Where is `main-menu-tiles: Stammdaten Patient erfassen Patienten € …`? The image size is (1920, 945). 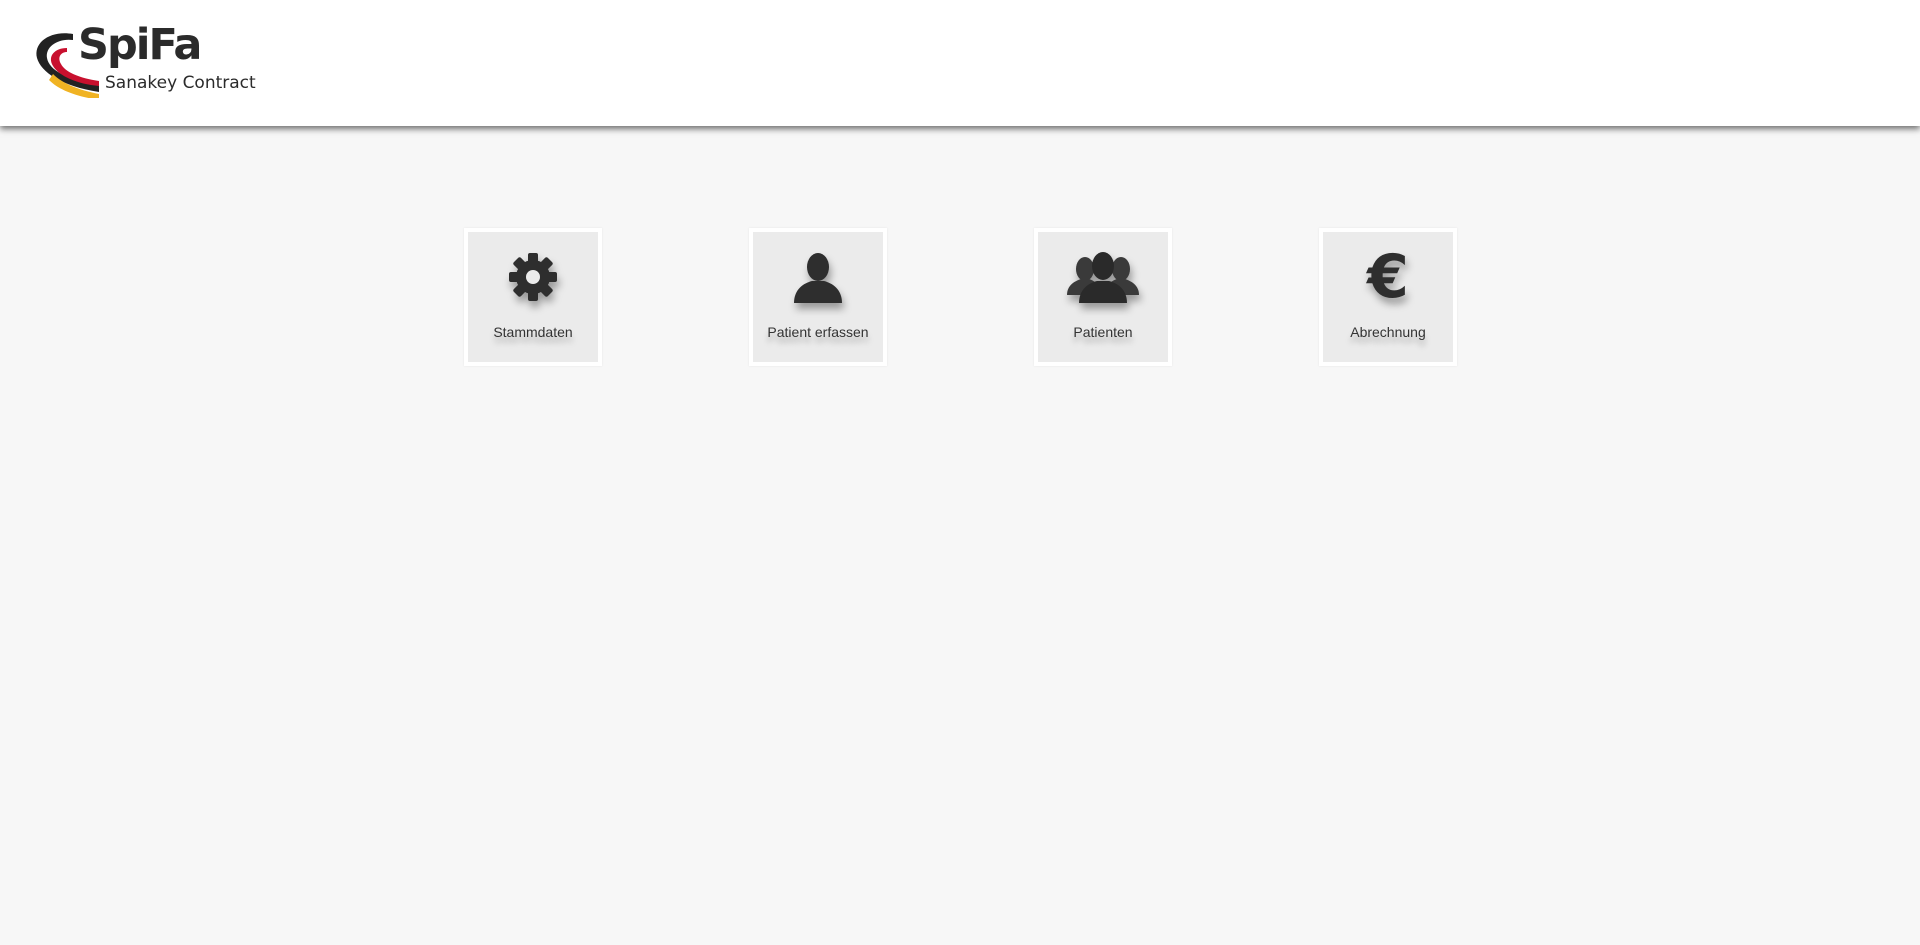
main-menu-tiles: Stammdaten Patient erfassen Patienten € … is located at coordinates (960, 298).